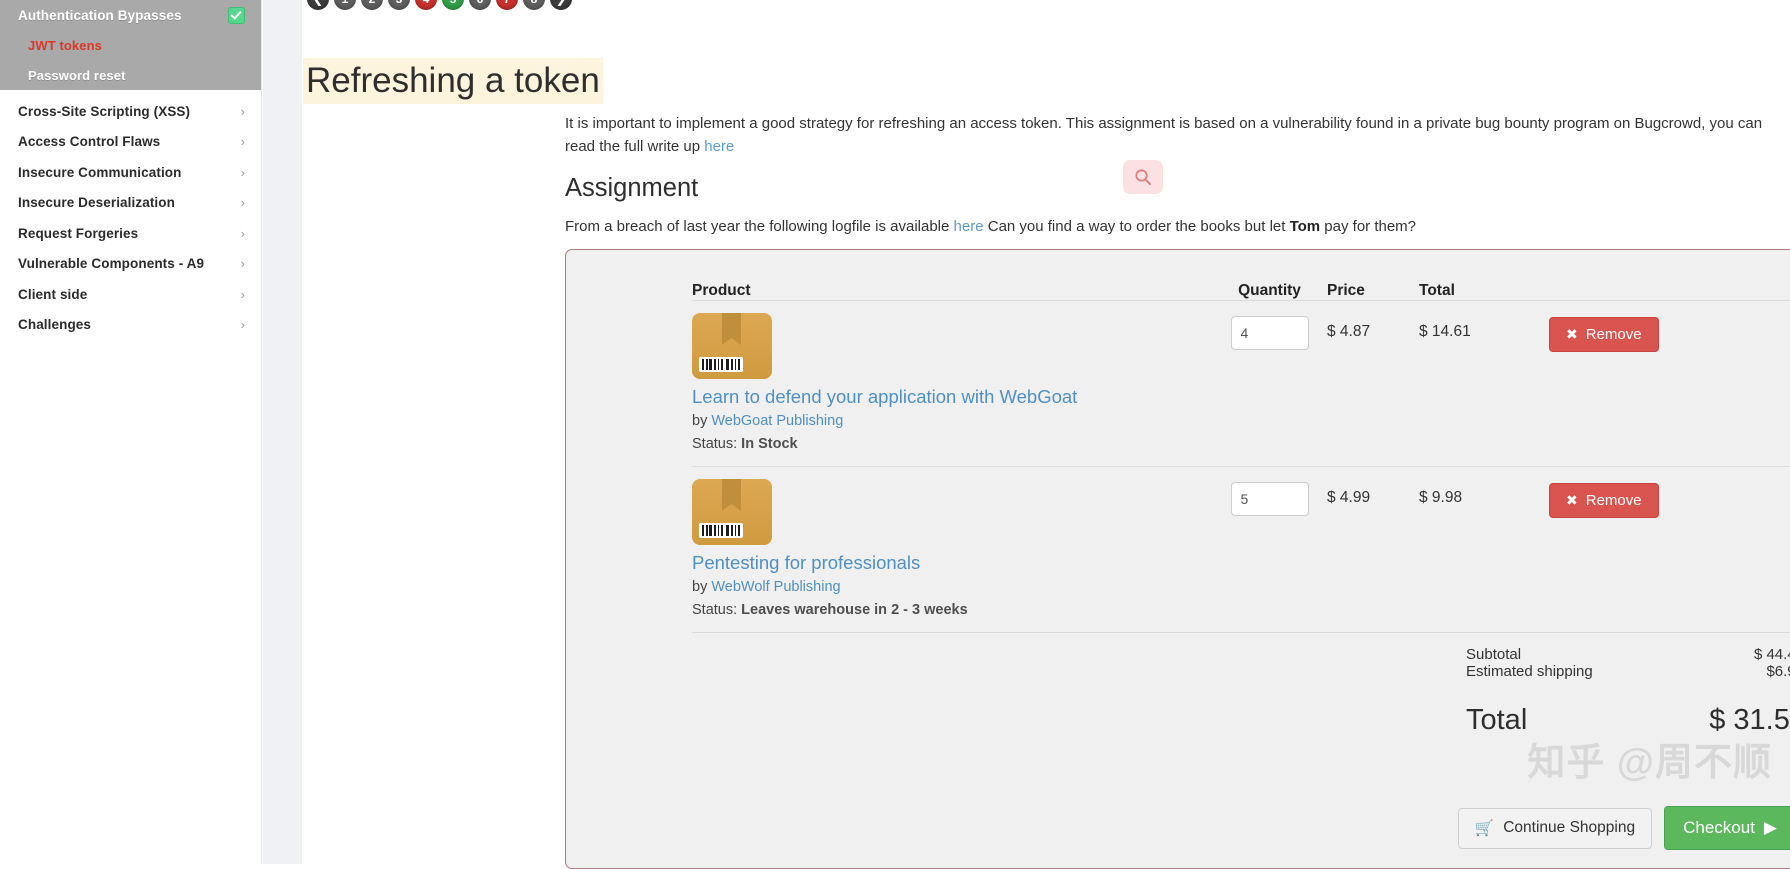  Describe the element at coordinates (1349, 331) in the screenshot. I see `price-value: $ 4.87` at that location.